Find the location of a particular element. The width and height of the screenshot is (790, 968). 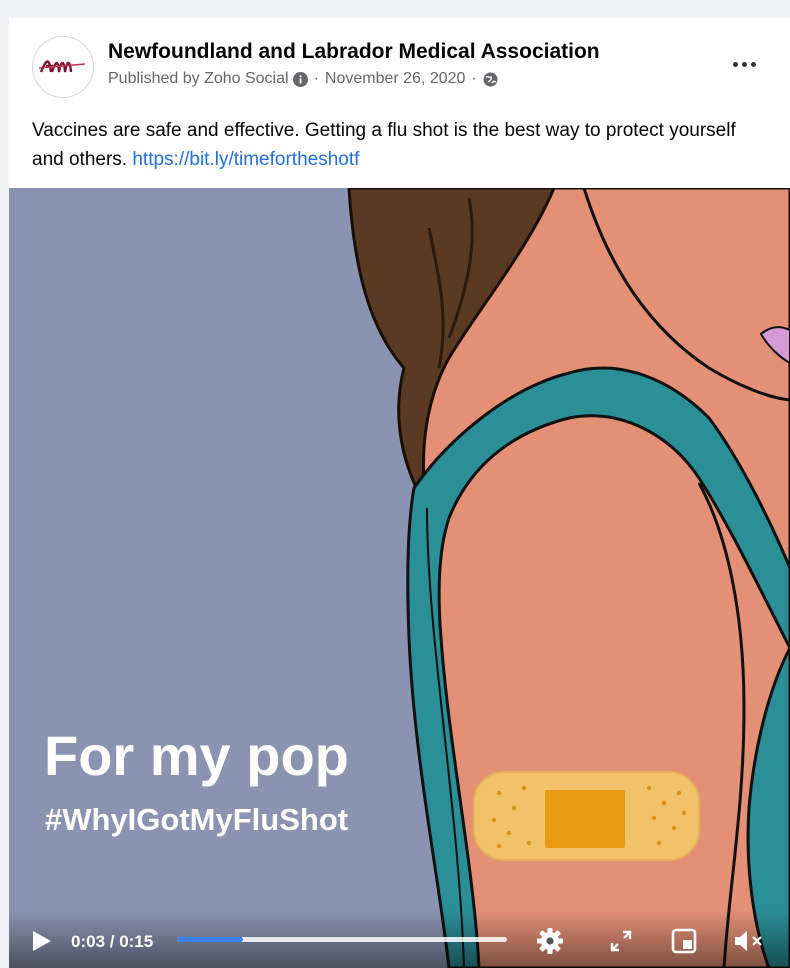

picture-in-picture-icon is located at coordinates (684, 941).